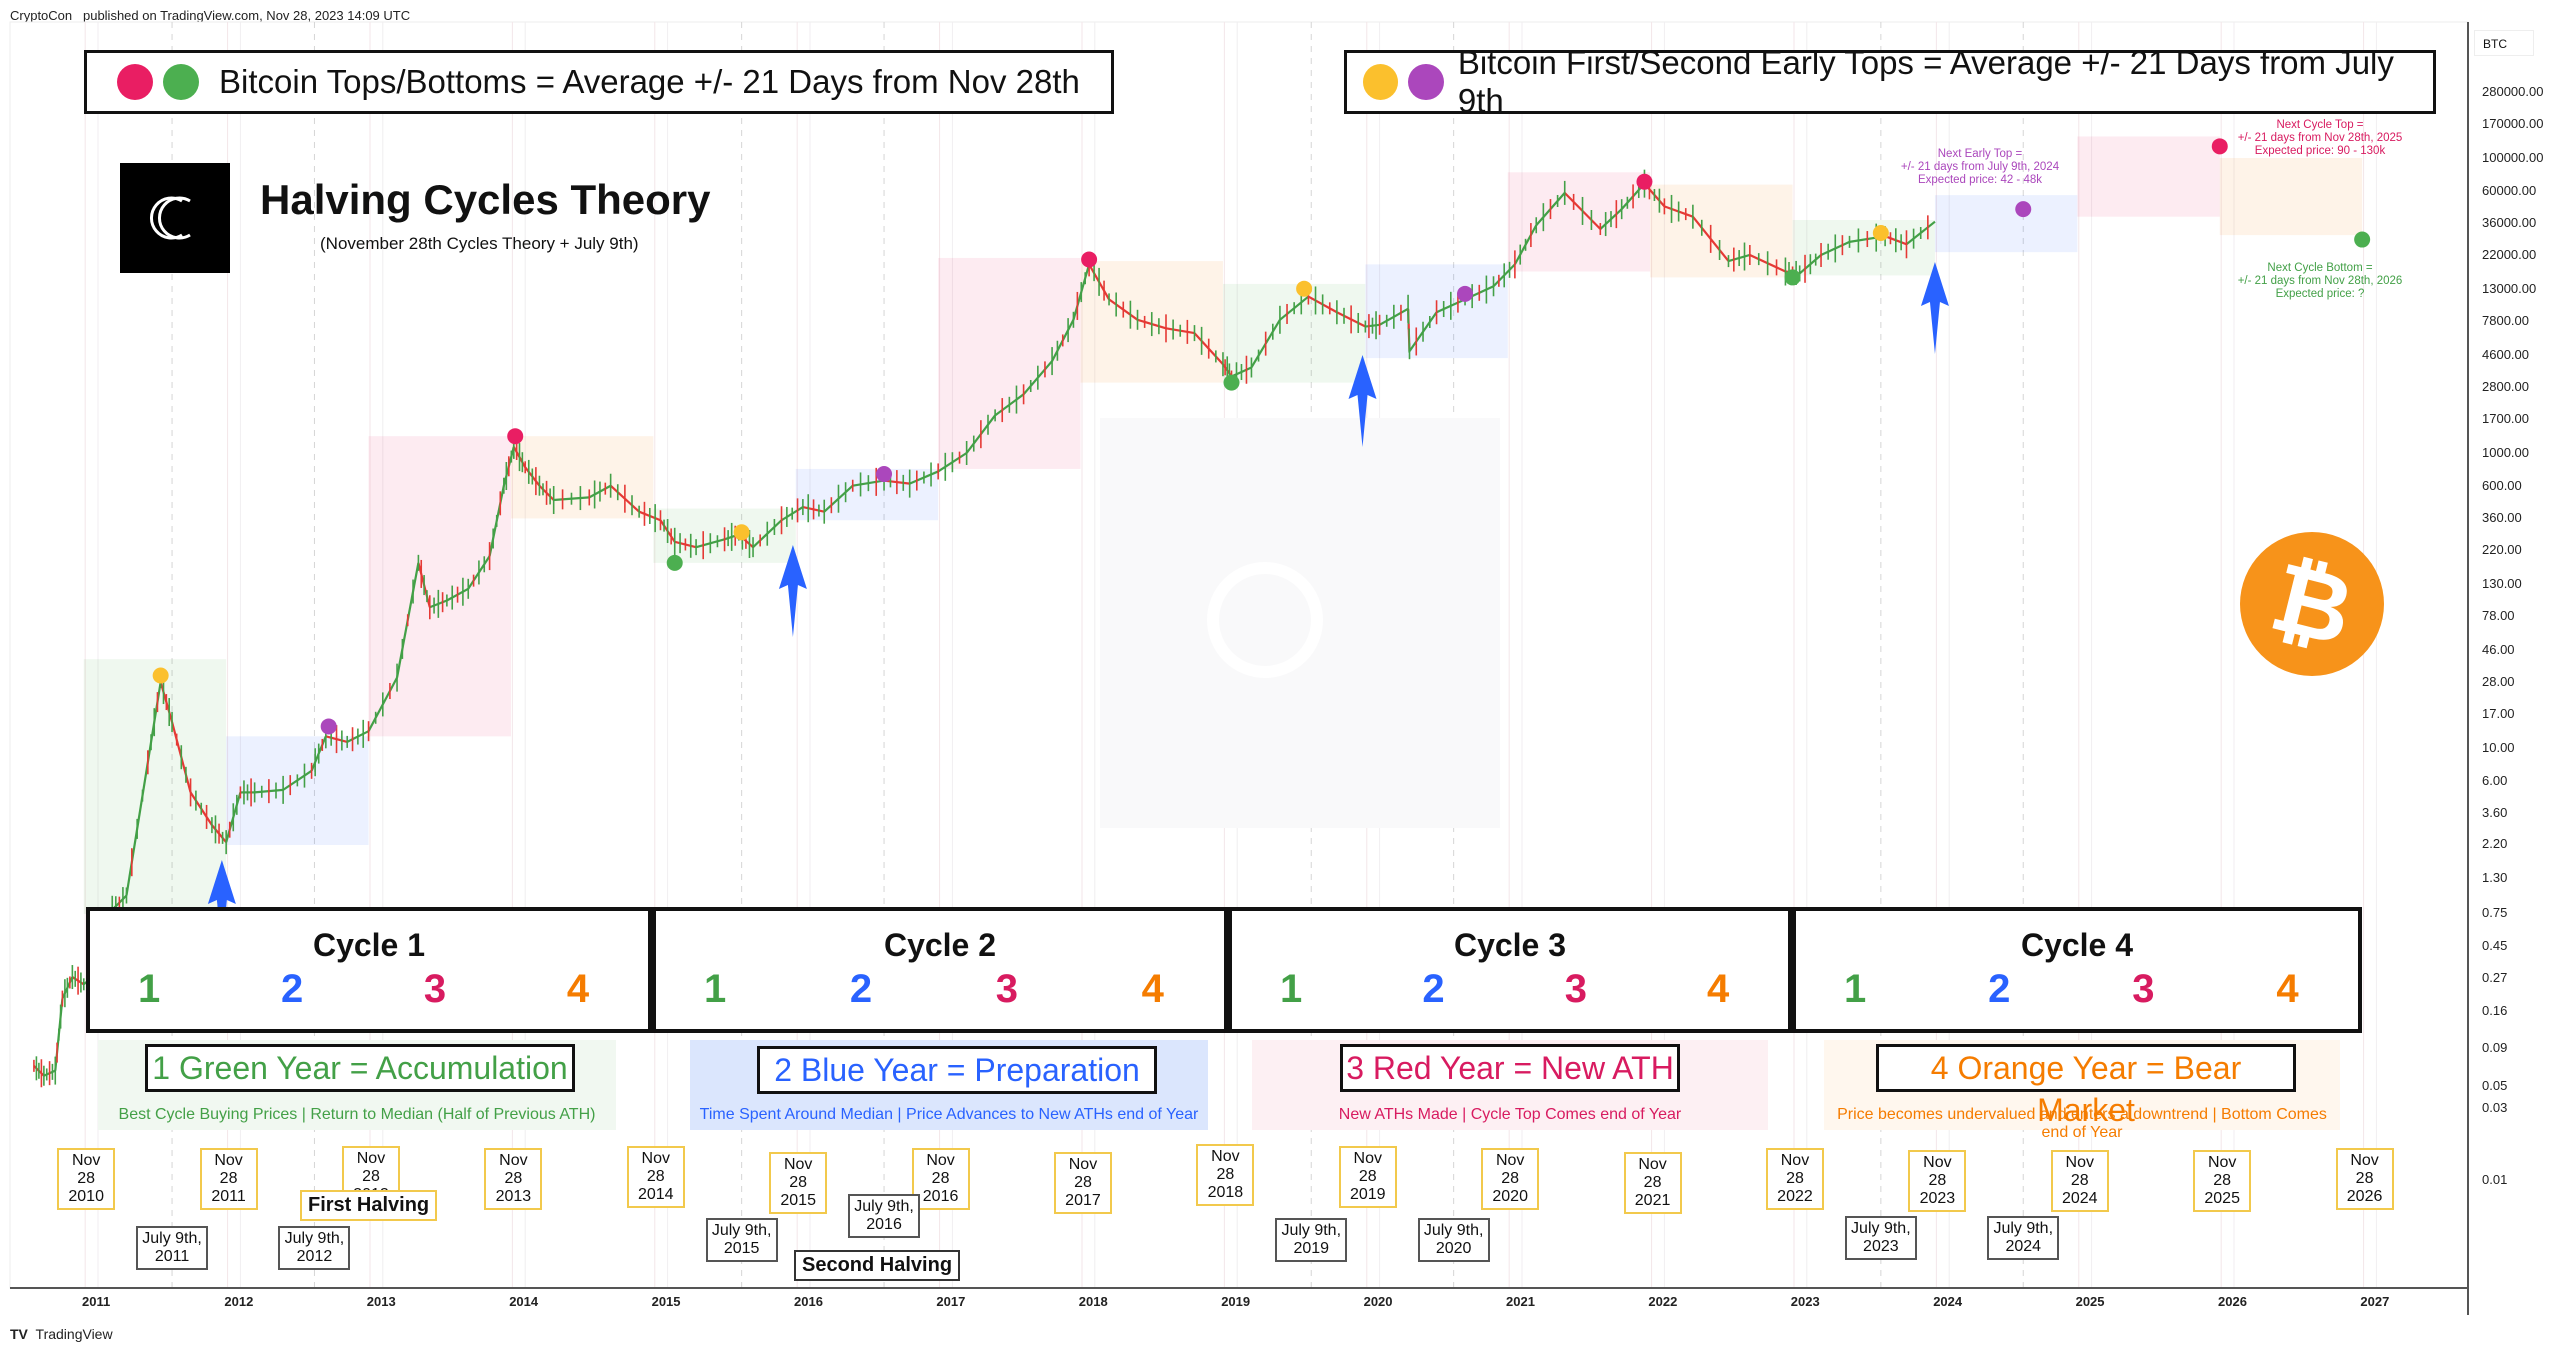  Describe the element at coordinates (2090, 1301) in the screenshot. I see `x-tick-label: 2025` at that location.